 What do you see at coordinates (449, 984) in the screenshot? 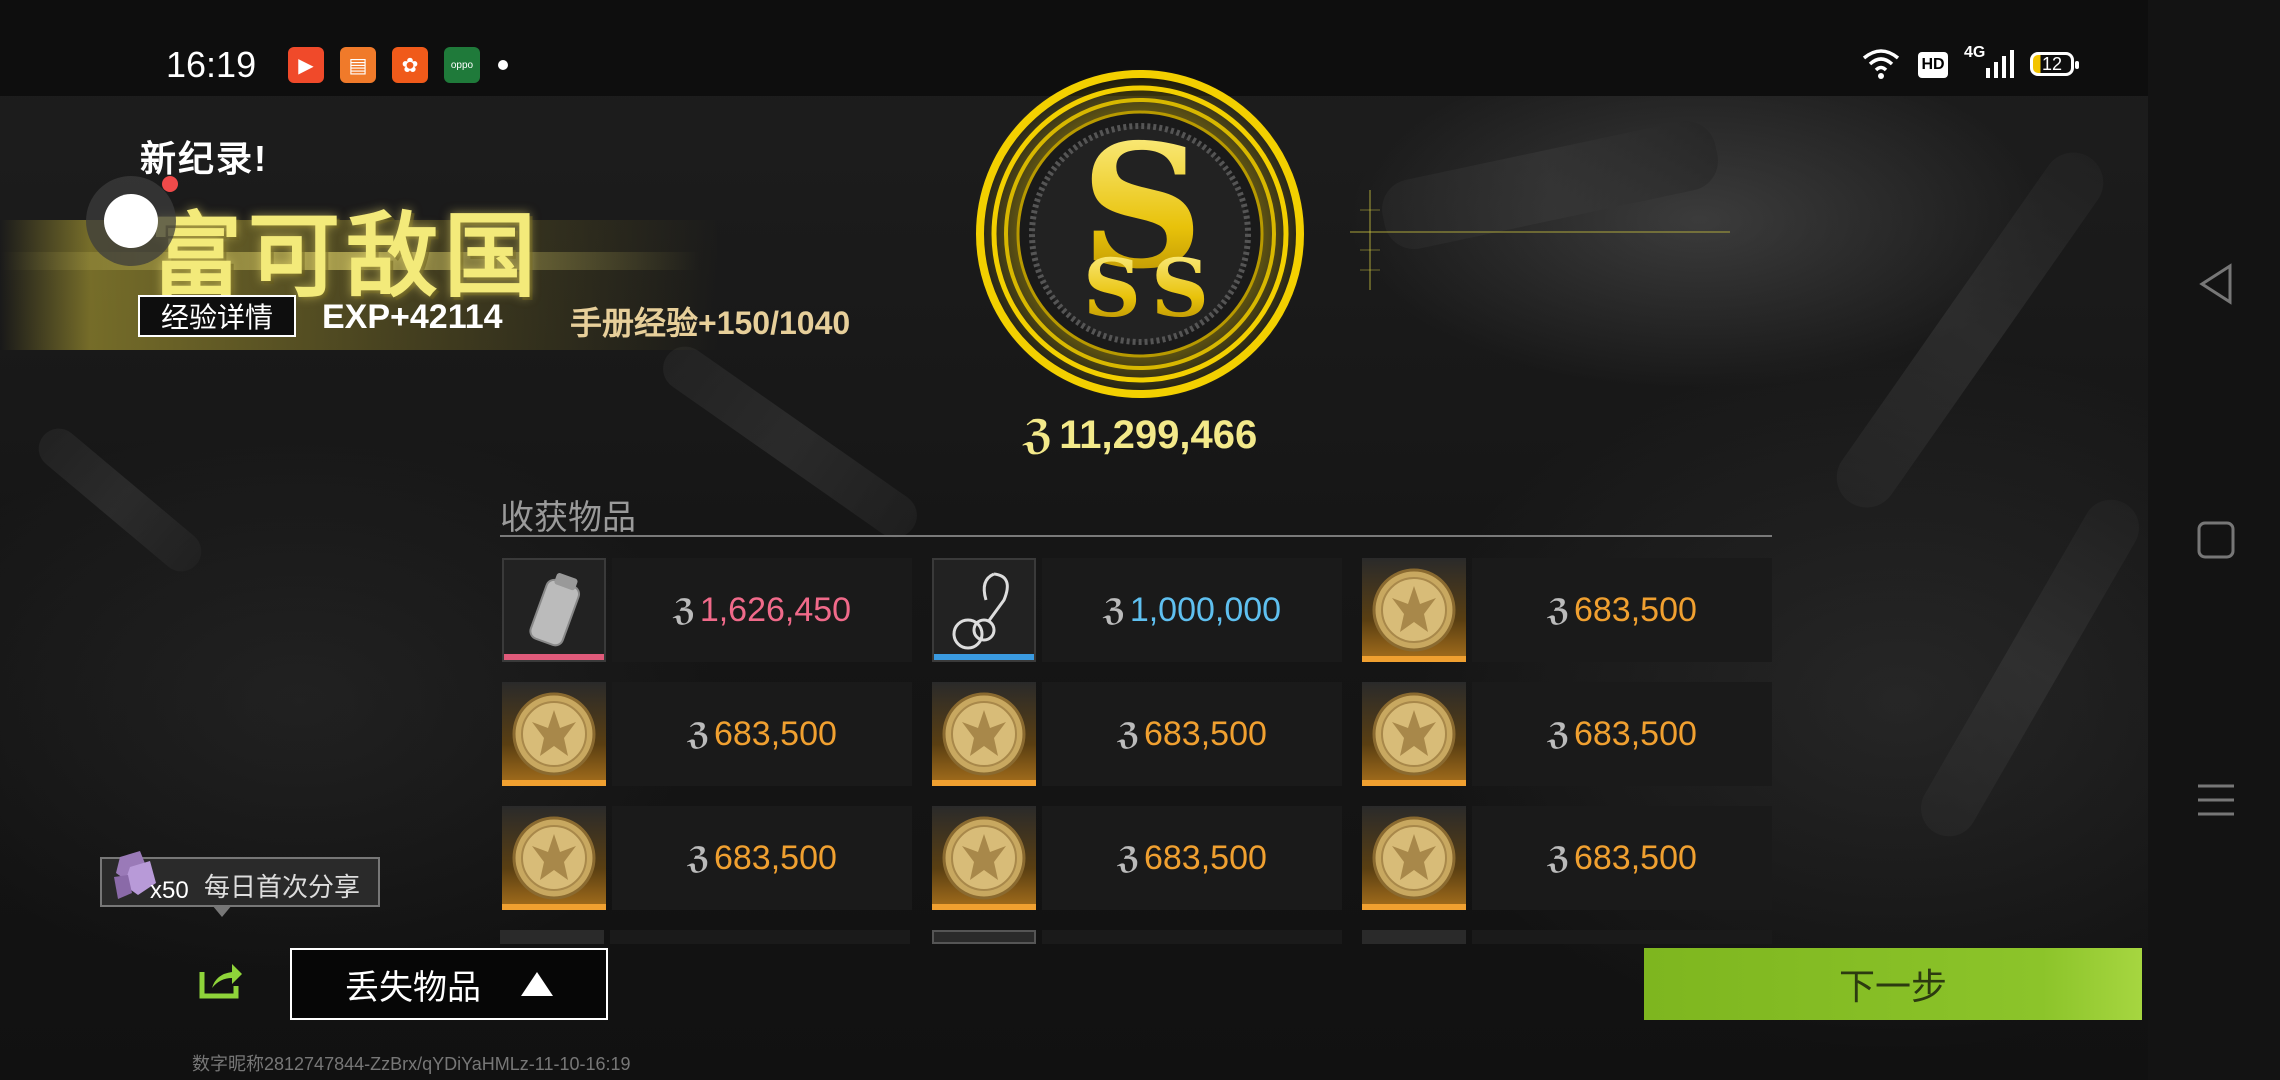
I see `lost-items-button: 丢失物品` at bounding box center [449, 984].